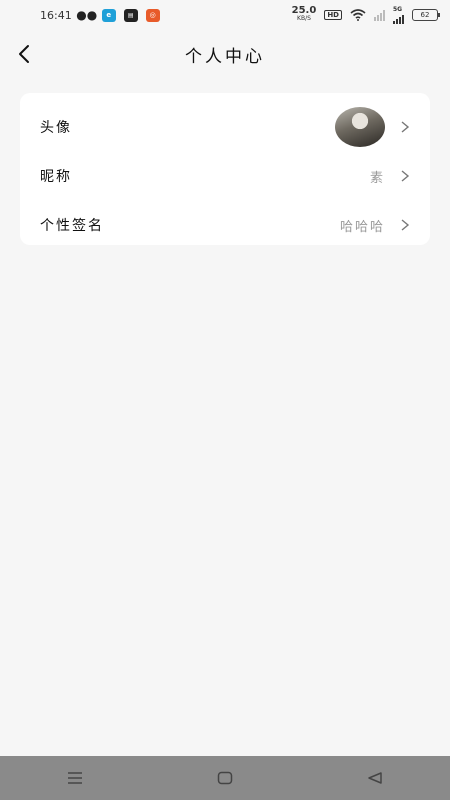 This screenshot has height=800, width=450. I want to click on app-header: 个人中心, so click(225, 54).